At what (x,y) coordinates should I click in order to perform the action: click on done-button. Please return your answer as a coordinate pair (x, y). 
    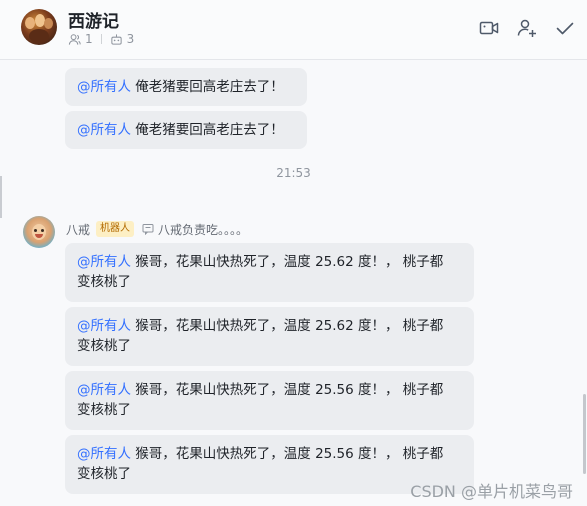
    Looking at the image, I should click on (565, 28).